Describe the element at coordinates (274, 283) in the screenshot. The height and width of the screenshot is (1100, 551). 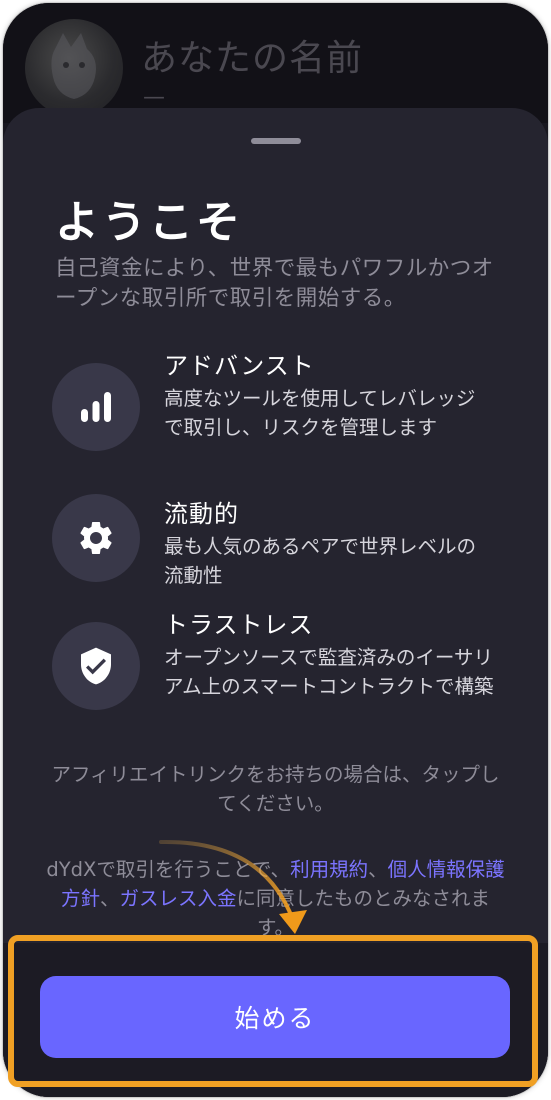
I see `sheet-subtitle: 自己資金により、世界で最もパワフルかつオープンな取引所で取引を開始する。` at that location.